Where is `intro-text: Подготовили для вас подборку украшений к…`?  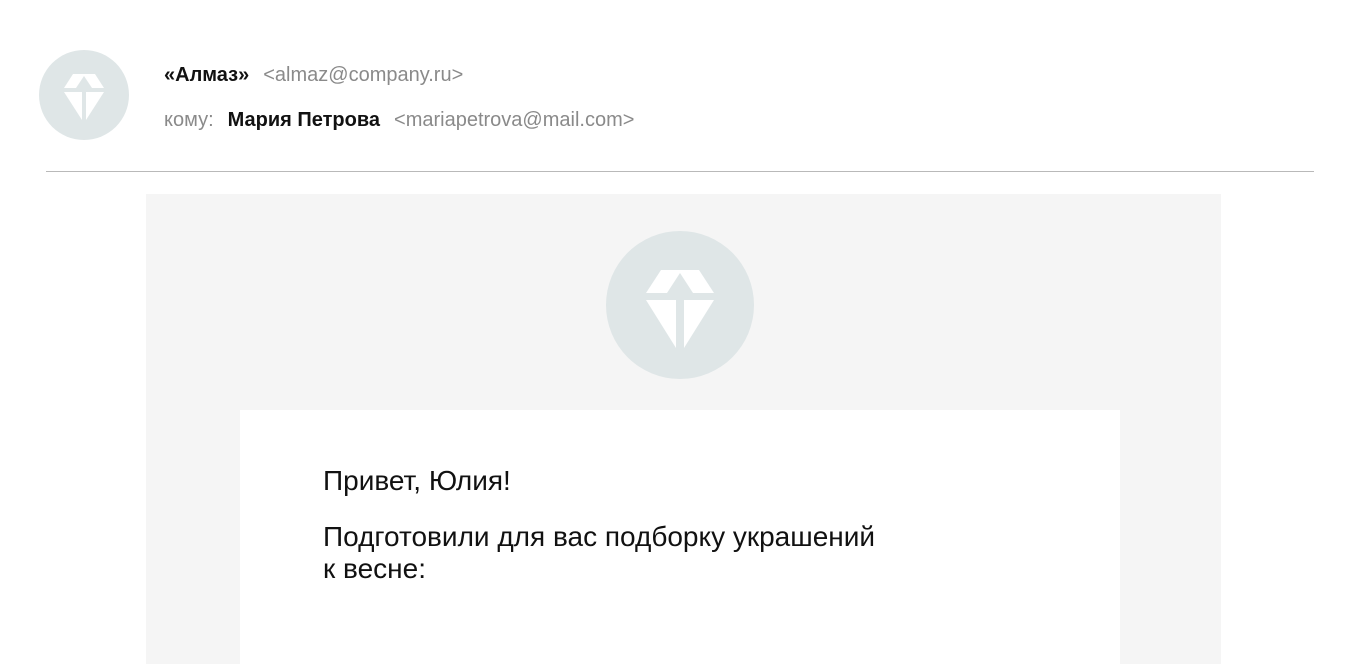
intro-text: Подготовили для вас подборку украшений к… is located at coordinates (599, 552).